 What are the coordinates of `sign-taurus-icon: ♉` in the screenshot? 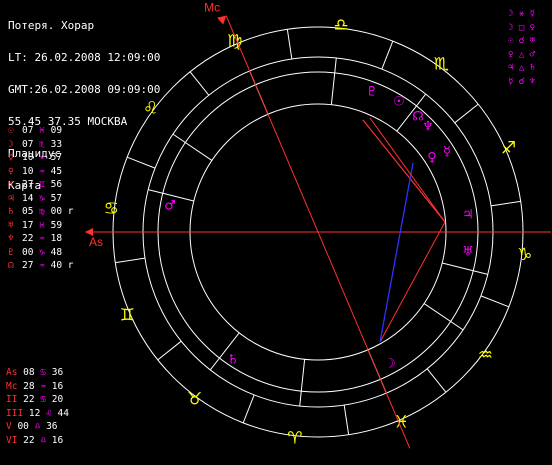 It's located at (194, 399).